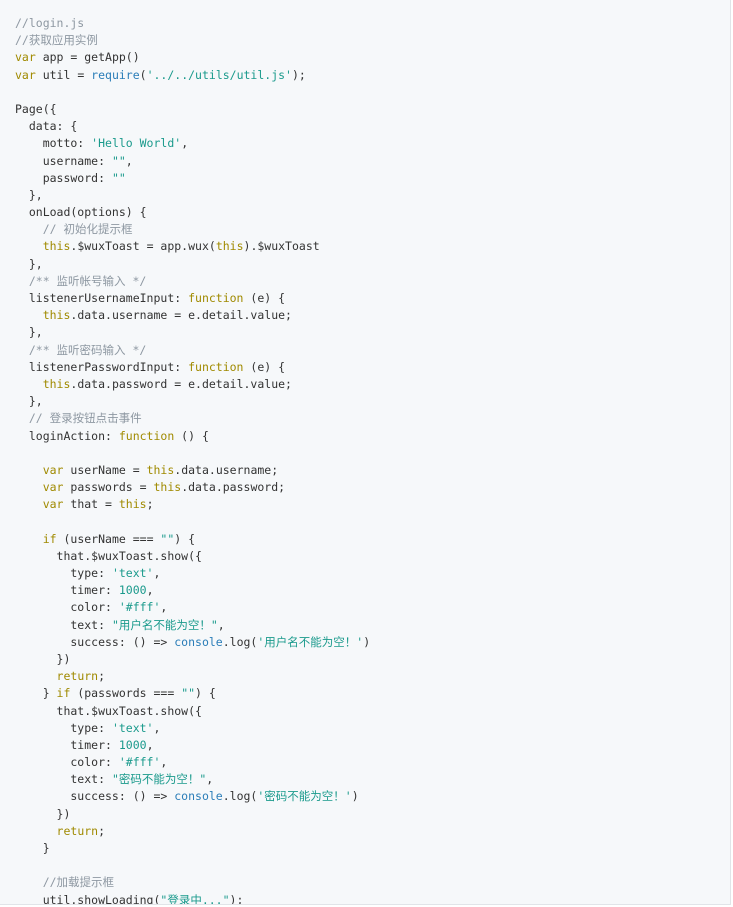 Image resolution: width=733 pixels, height=907 pixels. What do you see at coordinates (164, 624) in the screenshot?
I see `code-token-string: "用户名不能为空！"` at bounding box center [164, 624].